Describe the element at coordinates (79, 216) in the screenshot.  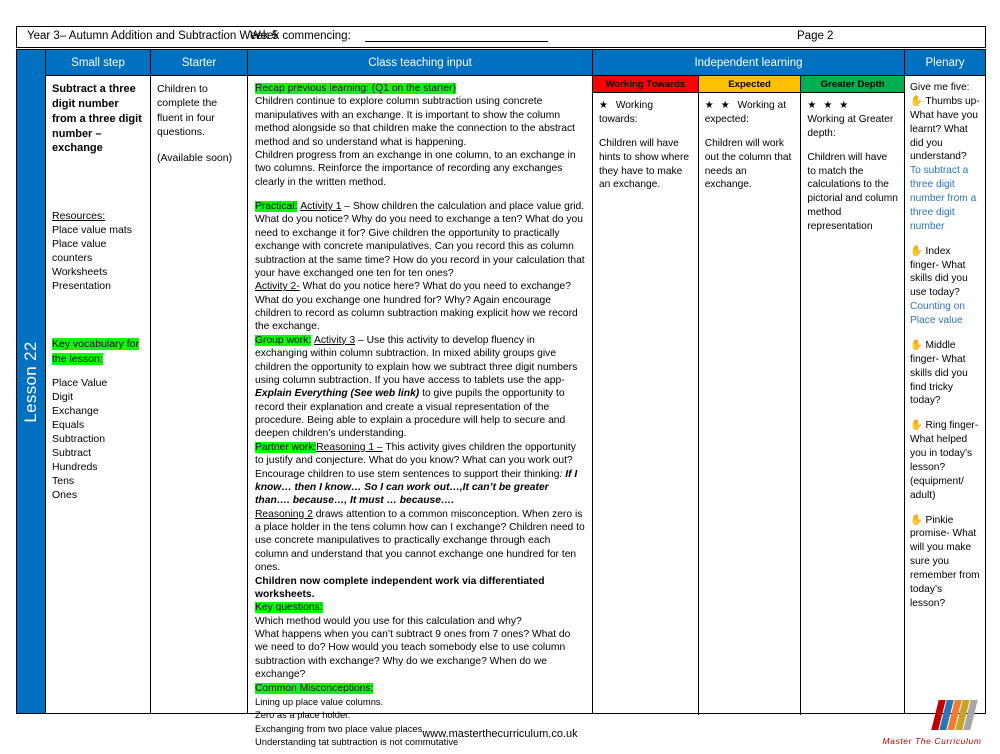
I see `resources-label: Resources:` at that location.